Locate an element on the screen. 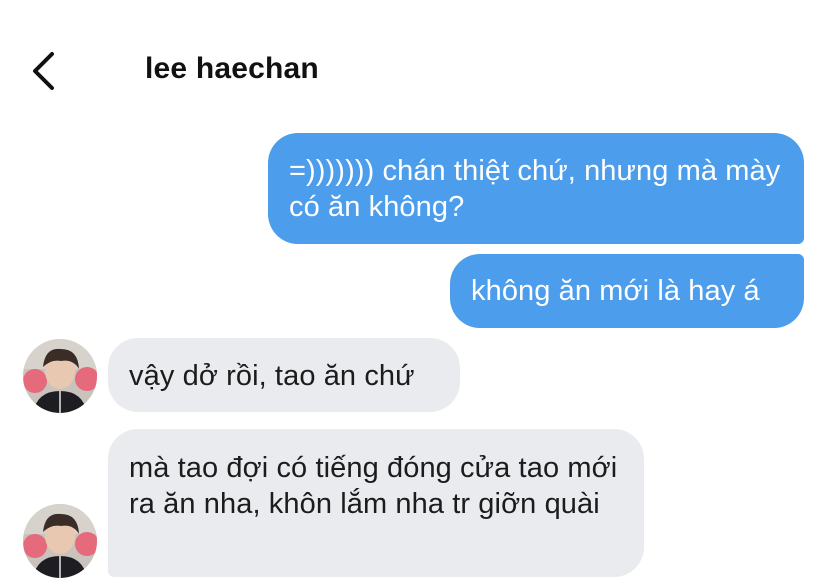 This screenshot has width=826, height=586. back-button is located at coordinates (46, 70).